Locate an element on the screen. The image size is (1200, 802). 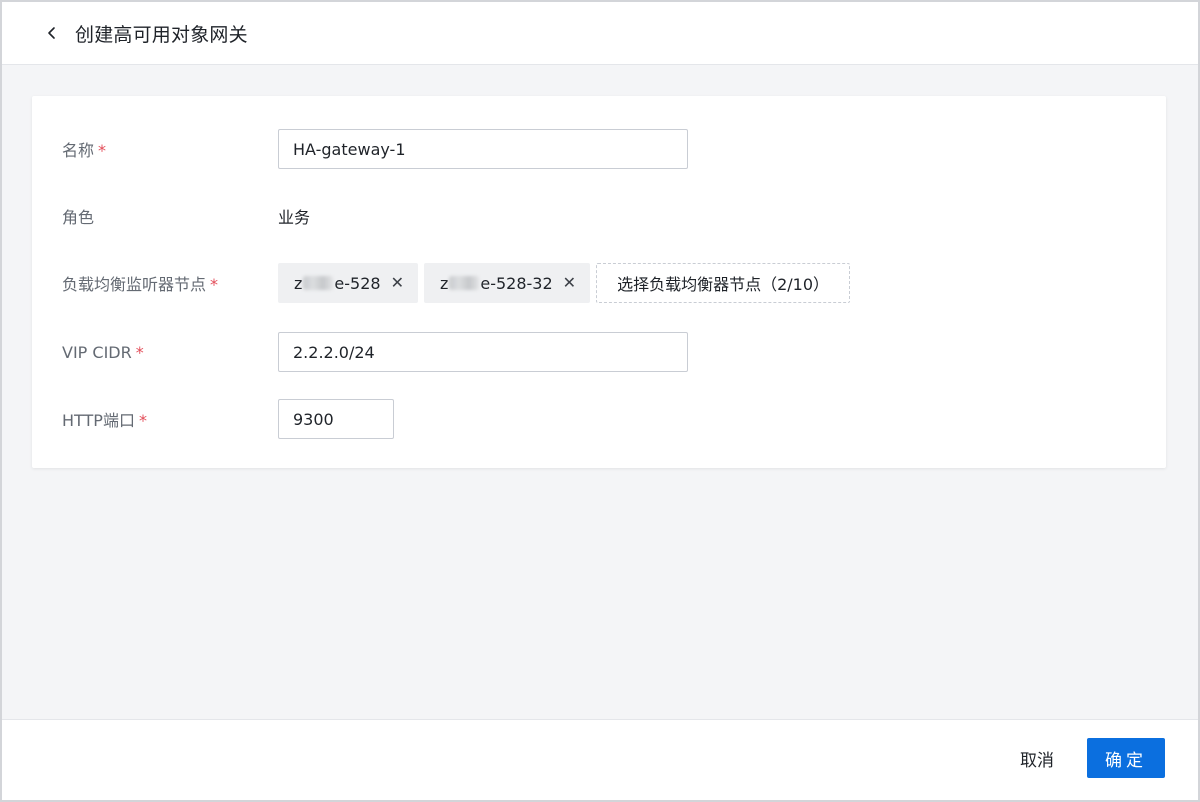
node-tag-suffix: e-528 is located at coordinates (357, 283).